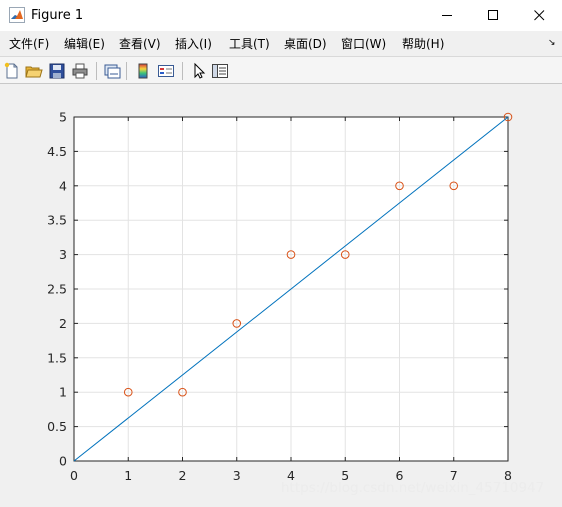  Describe the element at coordinates (74, 475) in the screenshot. I see `x-tick-label: 0` at that location.